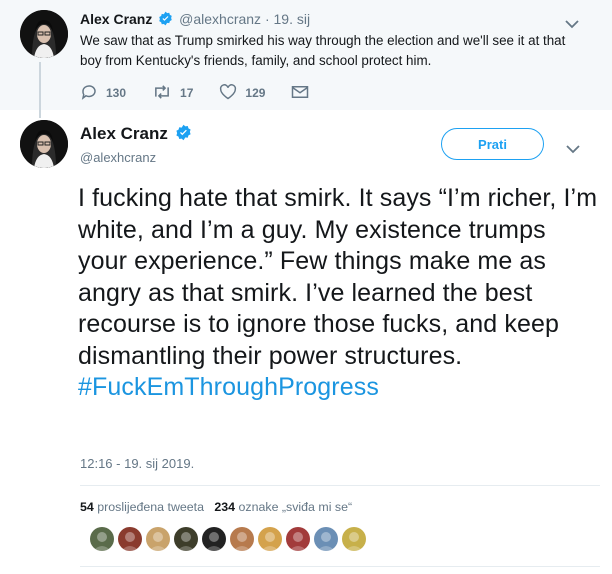 The width and height of the screenshot is (612, 574). What do you see at coordinates (228, 387) in the screenshot?
I see `hashtag-link: #FuckEmThroughProgress` at bounding box center [228, 387].